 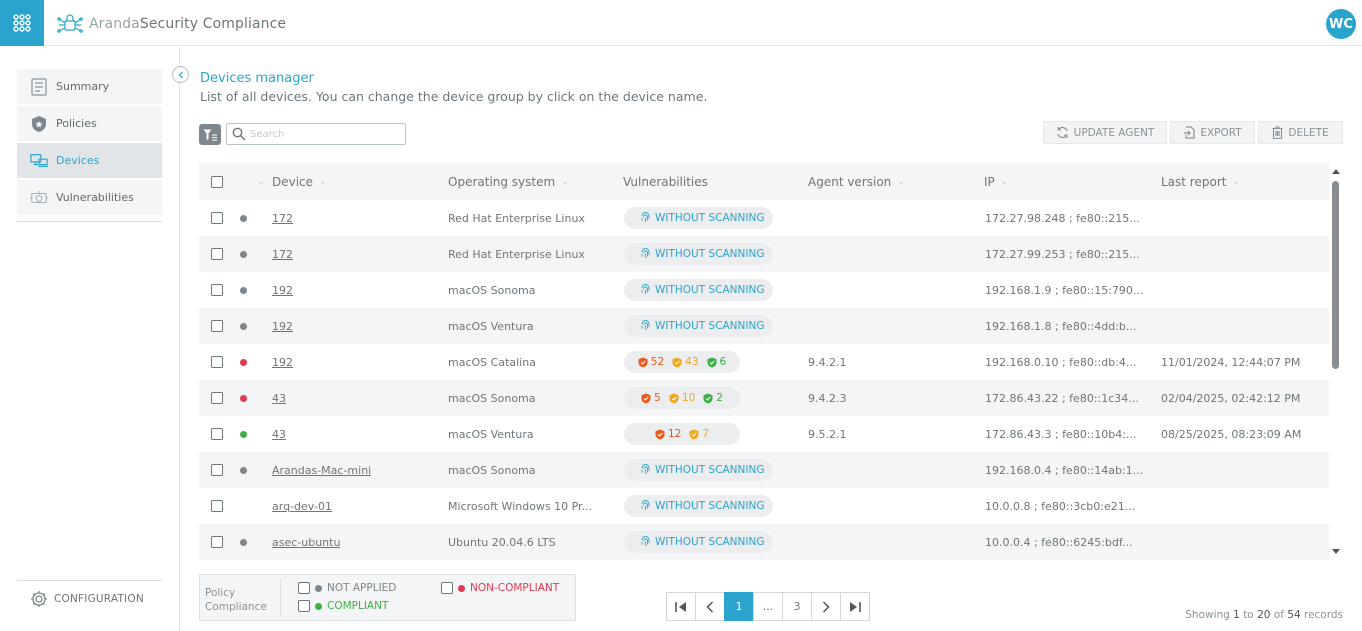 What do you see at coordinates (856, 181) in the screenshot?
I see `column-header-agent-version: Agent version ⌄` at bounding box center [856, 181].